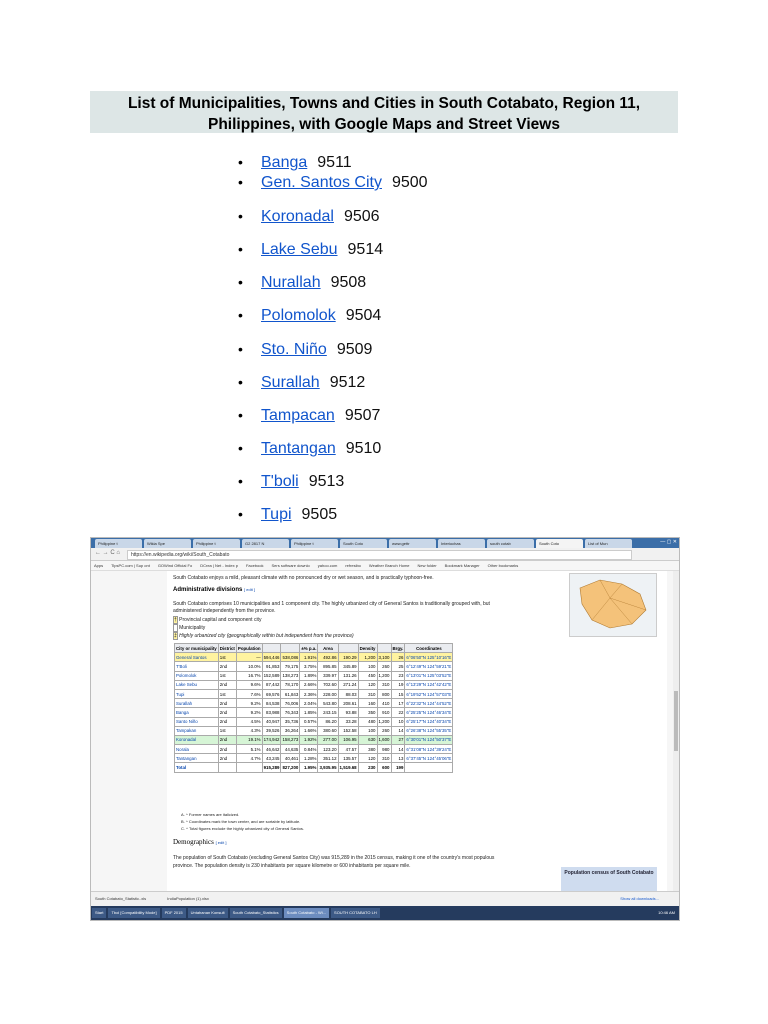 The width and height of the screenshot is (768, 1024). Describe the element at coordinates (362, 415) in the screenshot. I see `zip-code: 9507` at that location.